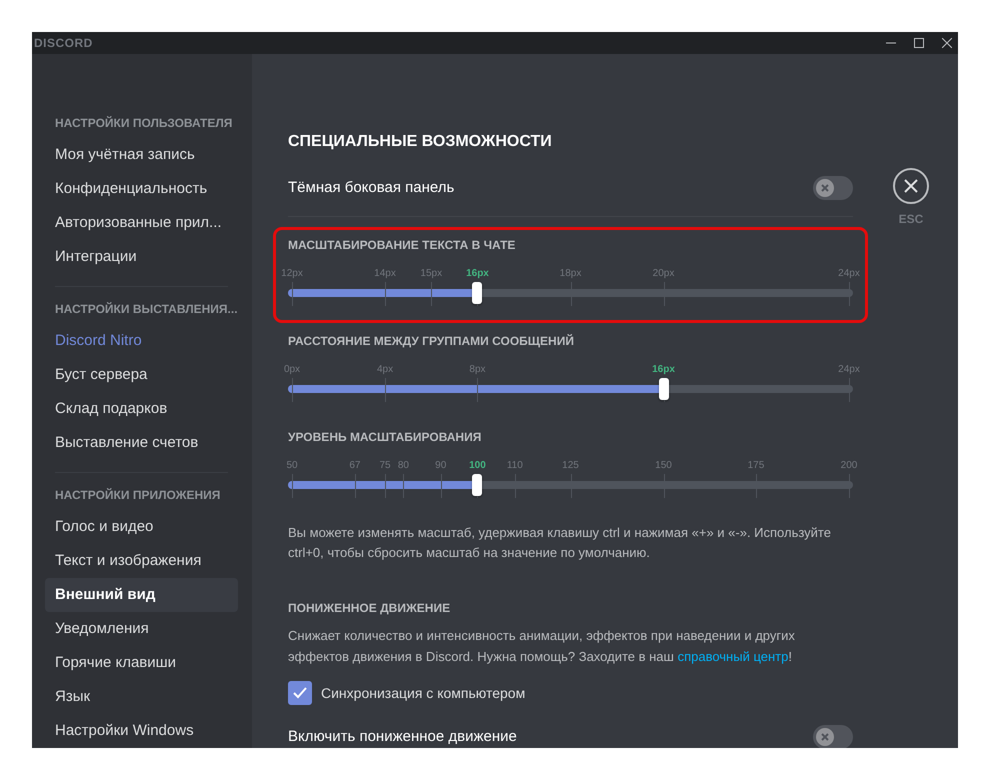 The width and height of the screenshot is (990, 780). Describe the element at coordinates (141, 375) in the screenshot. I see `sidebar-item: Буст сервера` at that location.